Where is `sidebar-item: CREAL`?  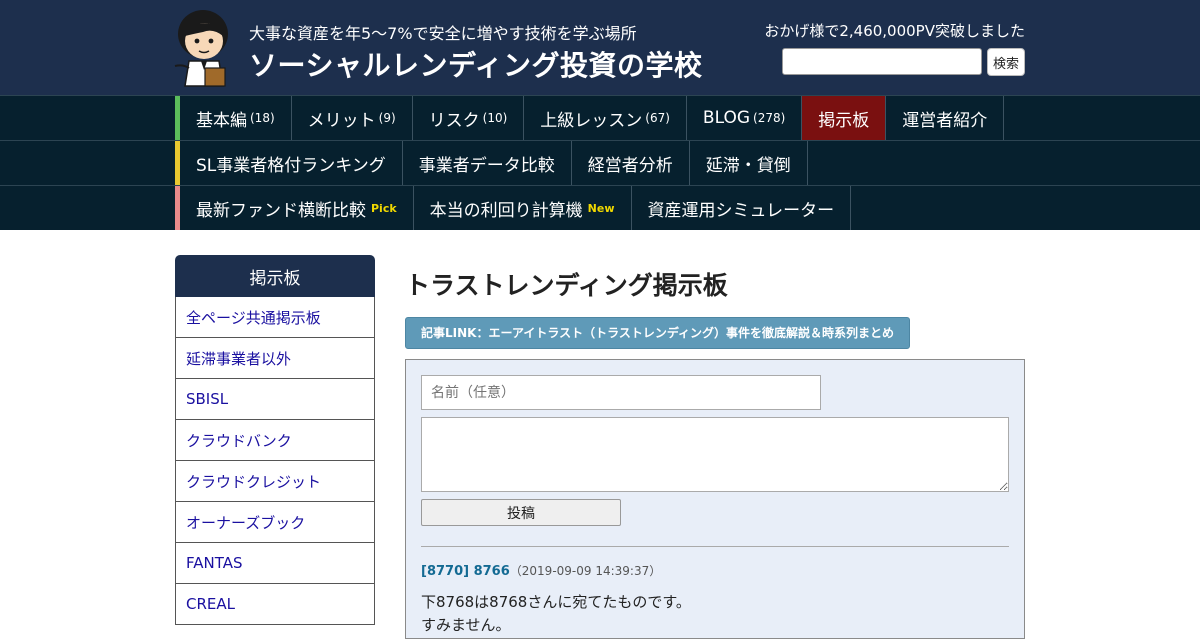
sidebar-item: CREAL is located at coordinates (275, 604).